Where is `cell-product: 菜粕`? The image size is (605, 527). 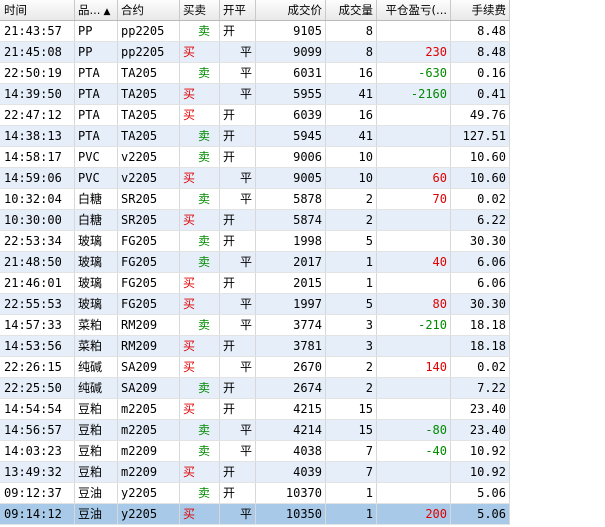 cell-product: 菜粕 is located at coordinates (96, 346).